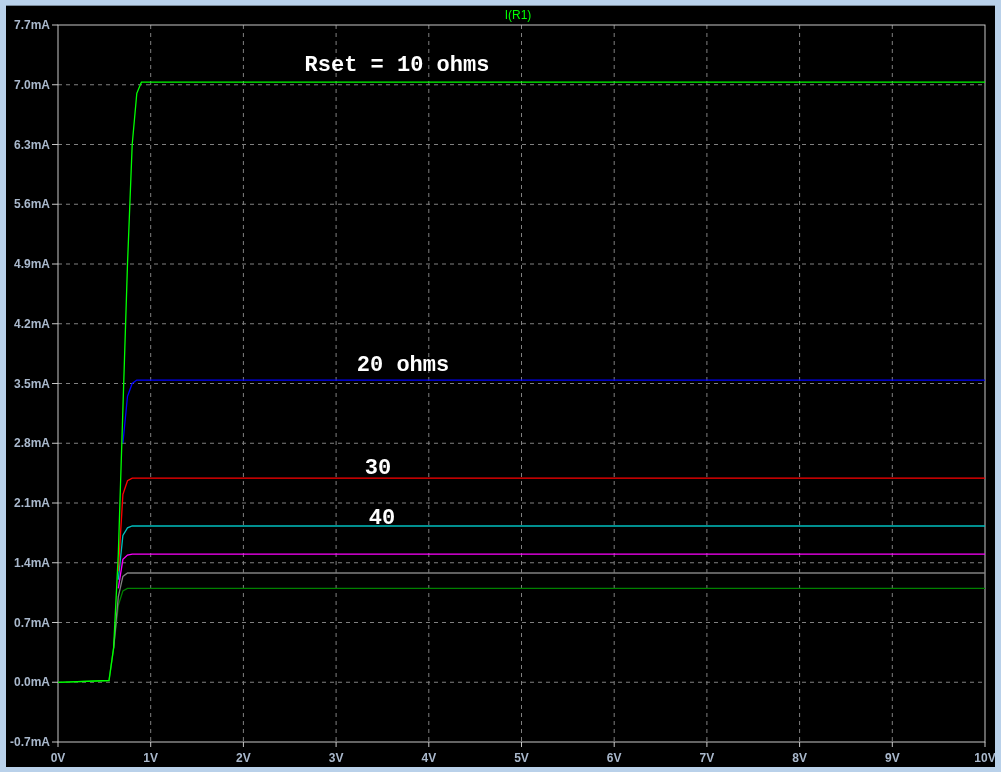 Image resolution: width=1001 pixels, height=772 pixels. I want to click on x-tick-label: 2V, so click(243, 758).